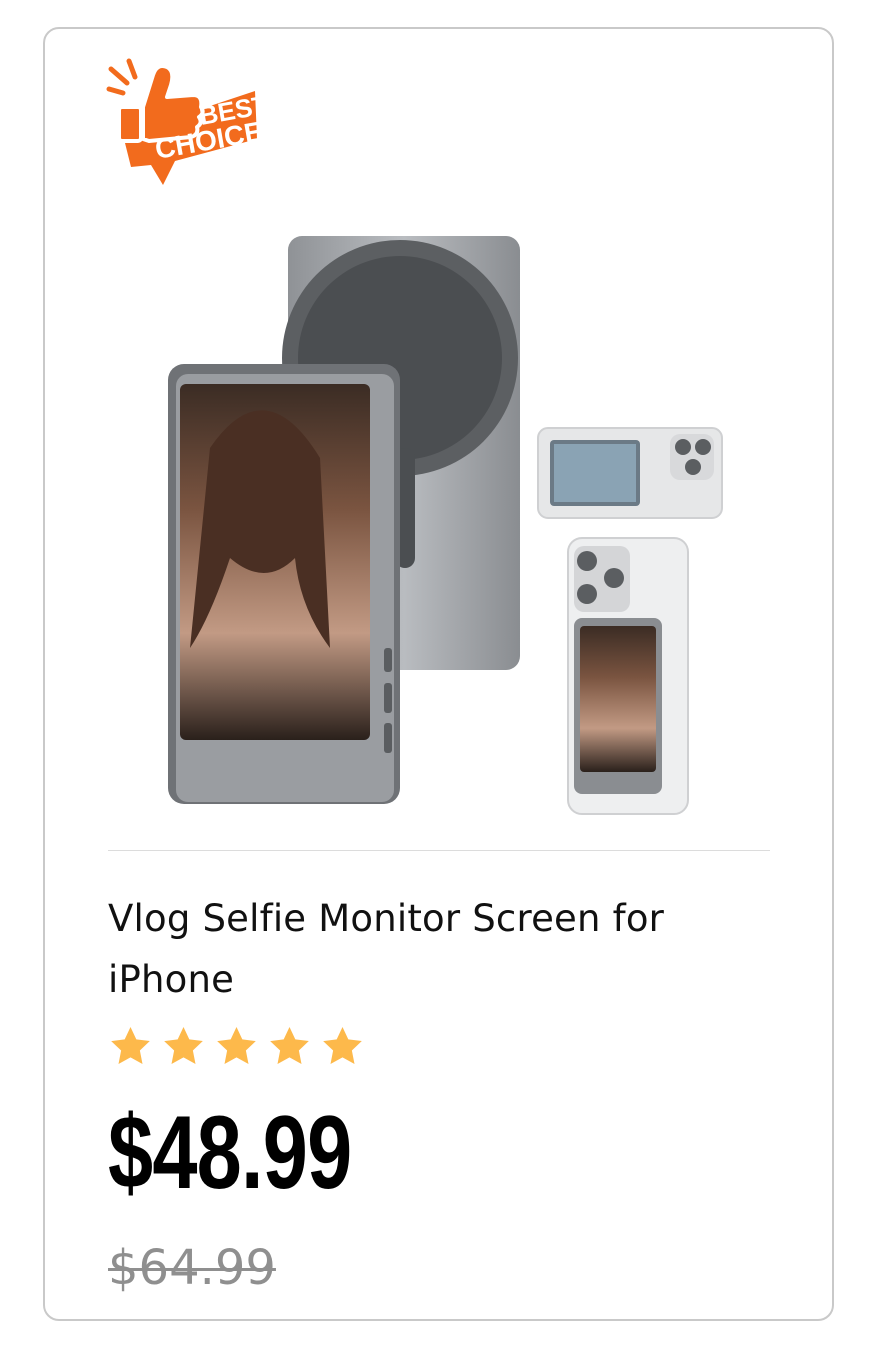 The height and width of the screenshot is (1350, 880). I want to click on divider, so click(439, 850).